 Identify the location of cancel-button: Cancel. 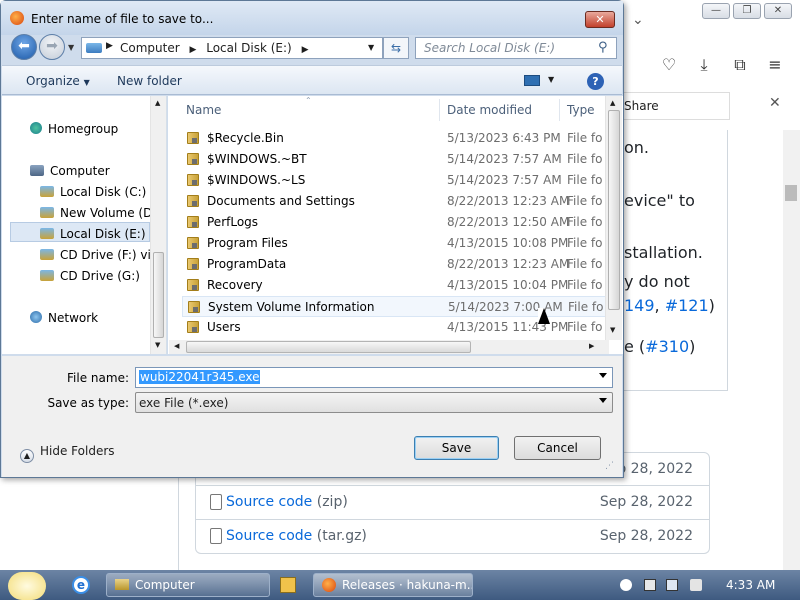
(557, 448).